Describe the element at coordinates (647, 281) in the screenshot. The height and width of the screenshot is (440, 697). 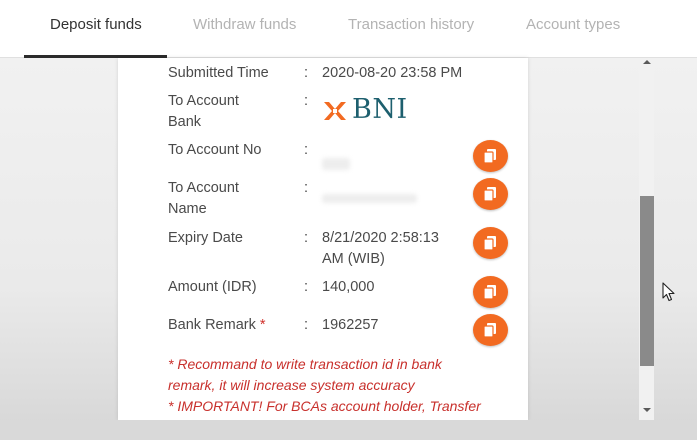
I see `scrollbar-thumb` at that location.